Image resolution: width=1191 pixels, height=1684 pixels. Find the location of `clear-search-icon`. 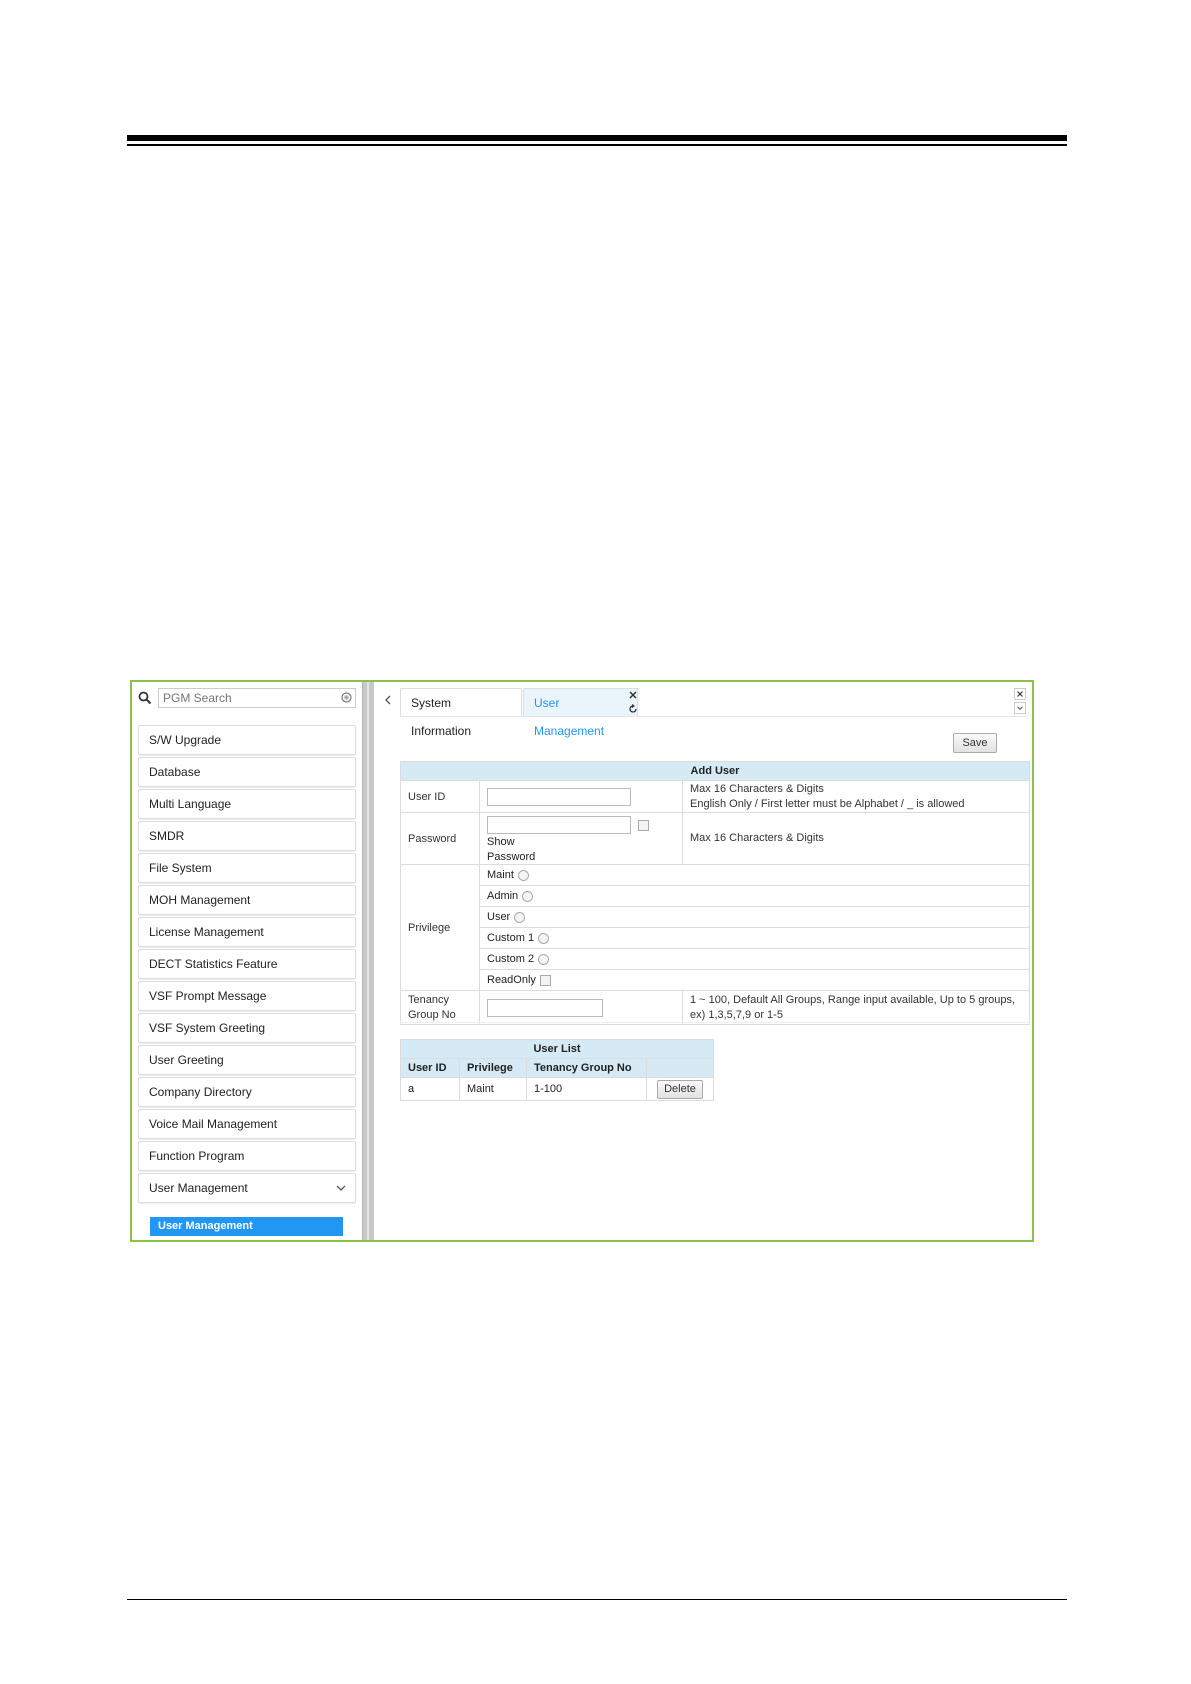

clear-search-icon is located at coordinates (346, 697).